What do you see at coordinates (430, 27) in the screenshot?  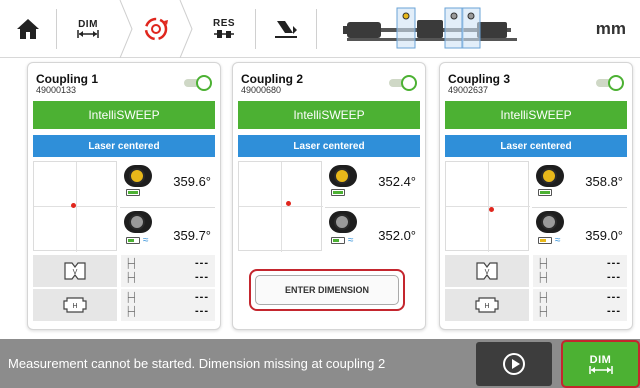 I see `machine-train-icon` at bounding box center [430, 27].